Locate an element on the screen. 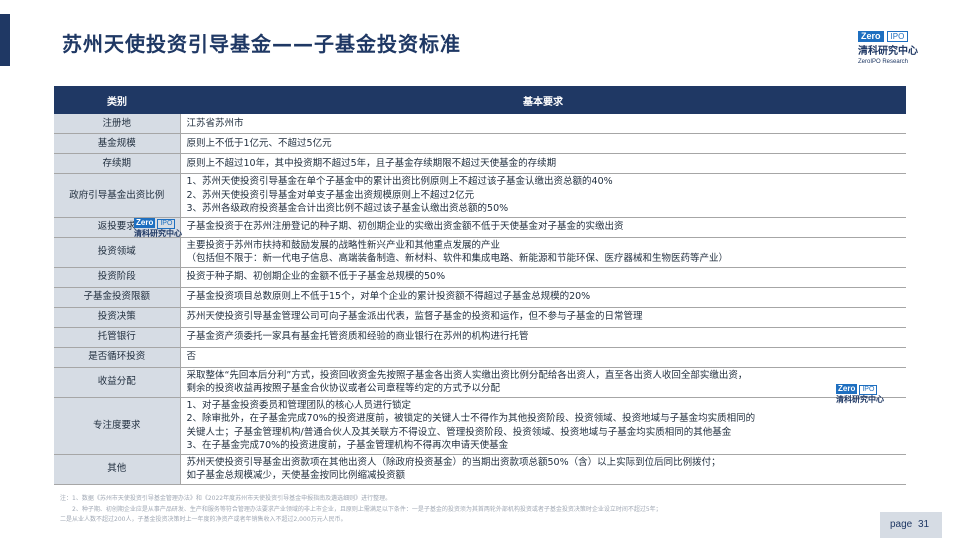 The image size is (960, 540). row-requirement: 原则上不超过10年，其中投资期不超过5年，且子基金存续期限不超过天使基金的存续期 is located at coordinates (543, 163).